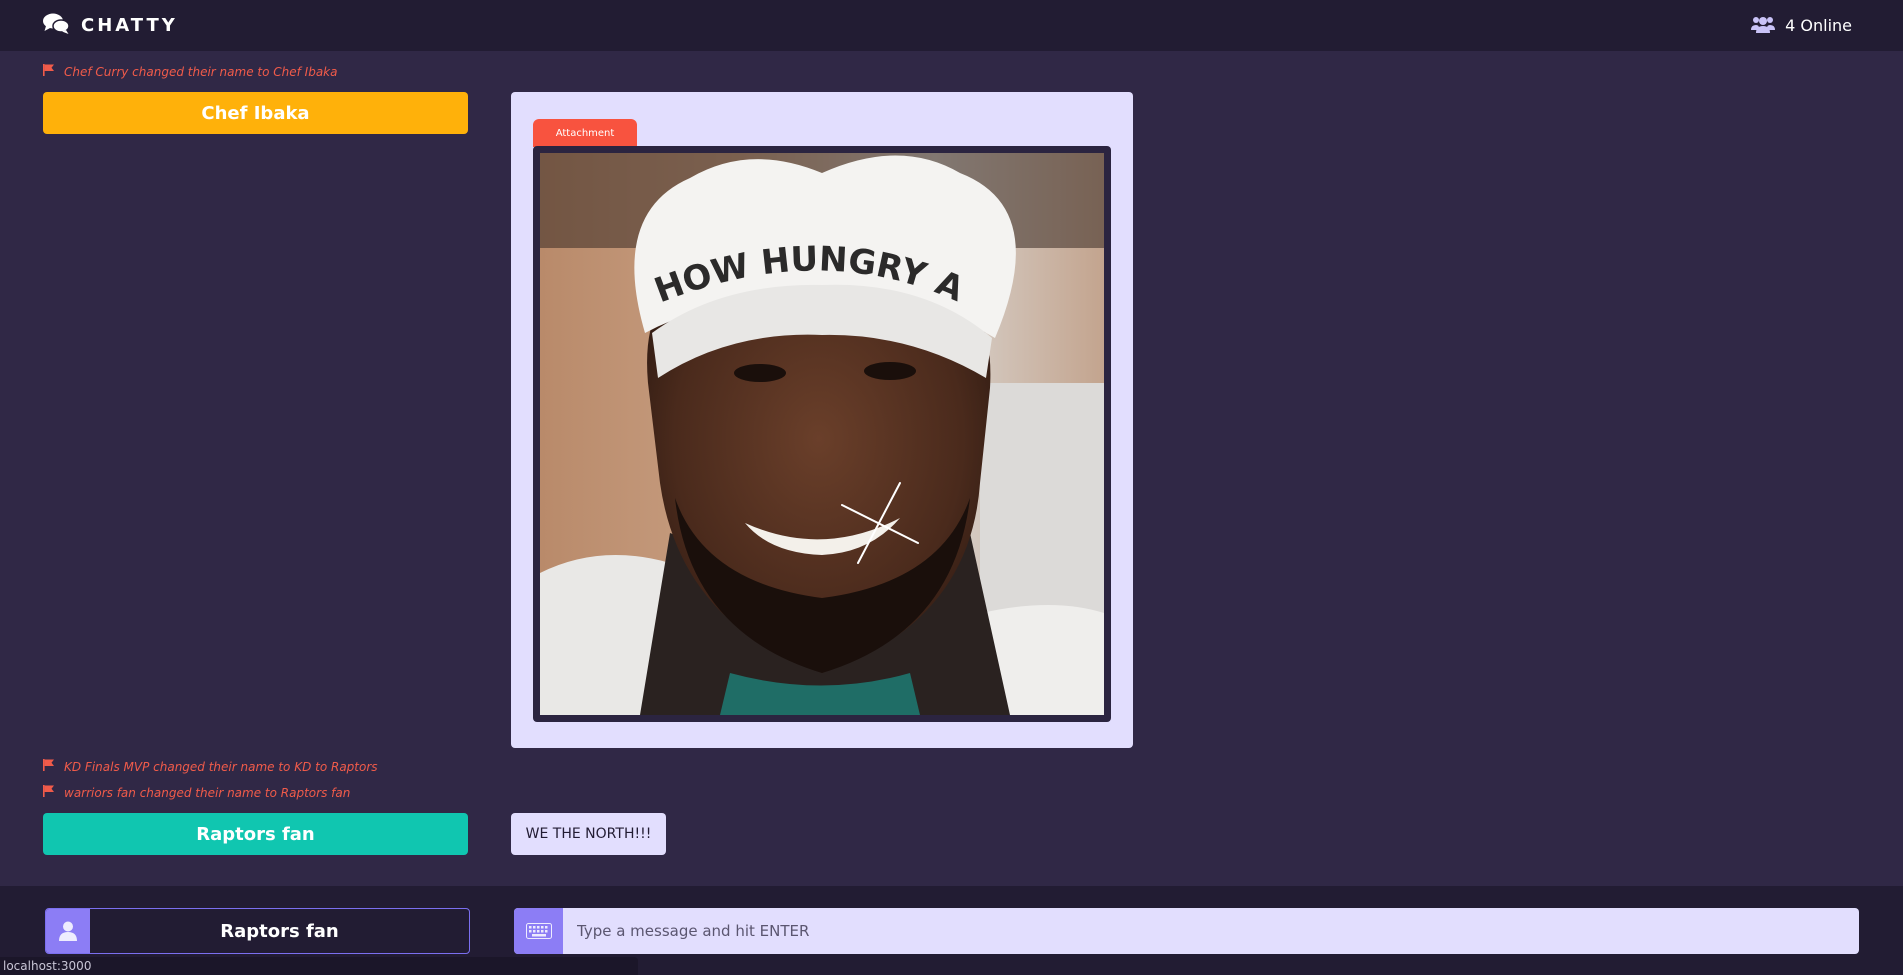 This screenshot has width=1903, height=975. I want to click on username-field, so click(257, 931).